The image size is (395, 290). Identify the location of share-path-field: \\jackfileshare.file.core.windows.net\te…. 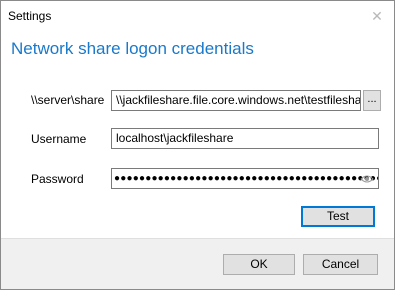
(236, 100).